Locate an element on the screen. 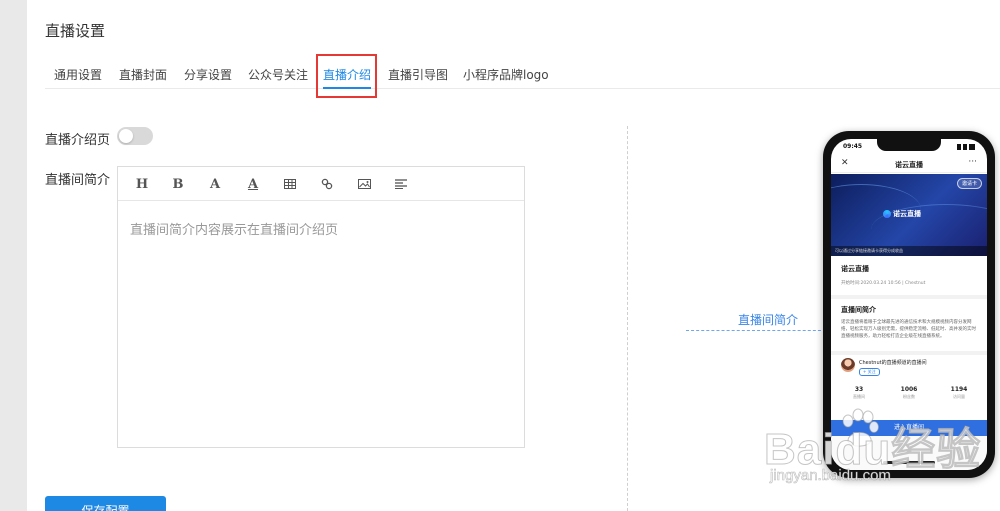 This screenshot has height=511, width=1000. heading-icon: H is located at coordinates (142, 184).